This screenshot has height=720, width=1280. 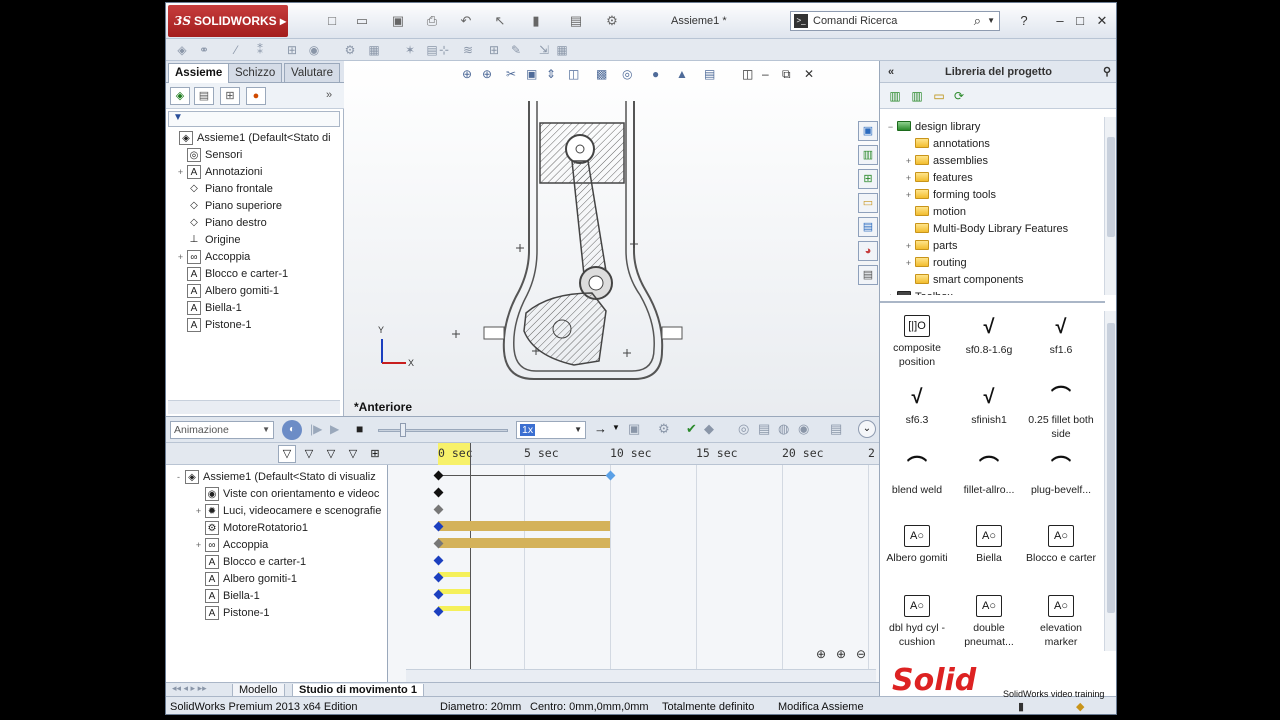 I want to click on design-library-icon: ▥, so click(x=868, y=155).